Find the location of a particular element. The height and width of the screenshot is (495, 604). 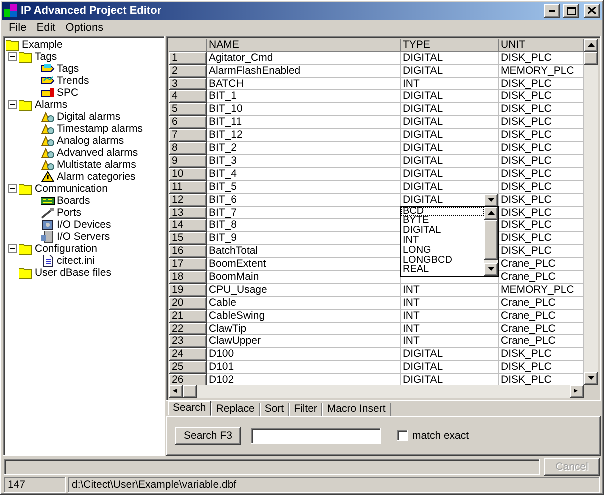

row-number: 21 is located at coordinates (188, 316).